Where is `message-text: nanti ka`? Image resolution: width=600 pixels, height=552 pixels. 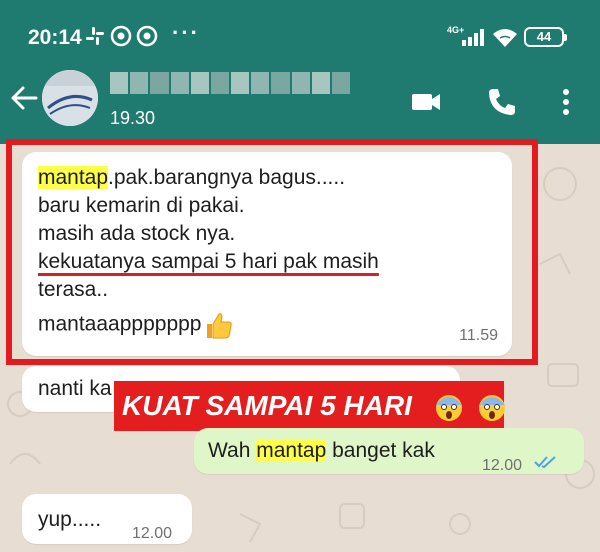
message-text: nanti ka is located at coordinates (75, 388).